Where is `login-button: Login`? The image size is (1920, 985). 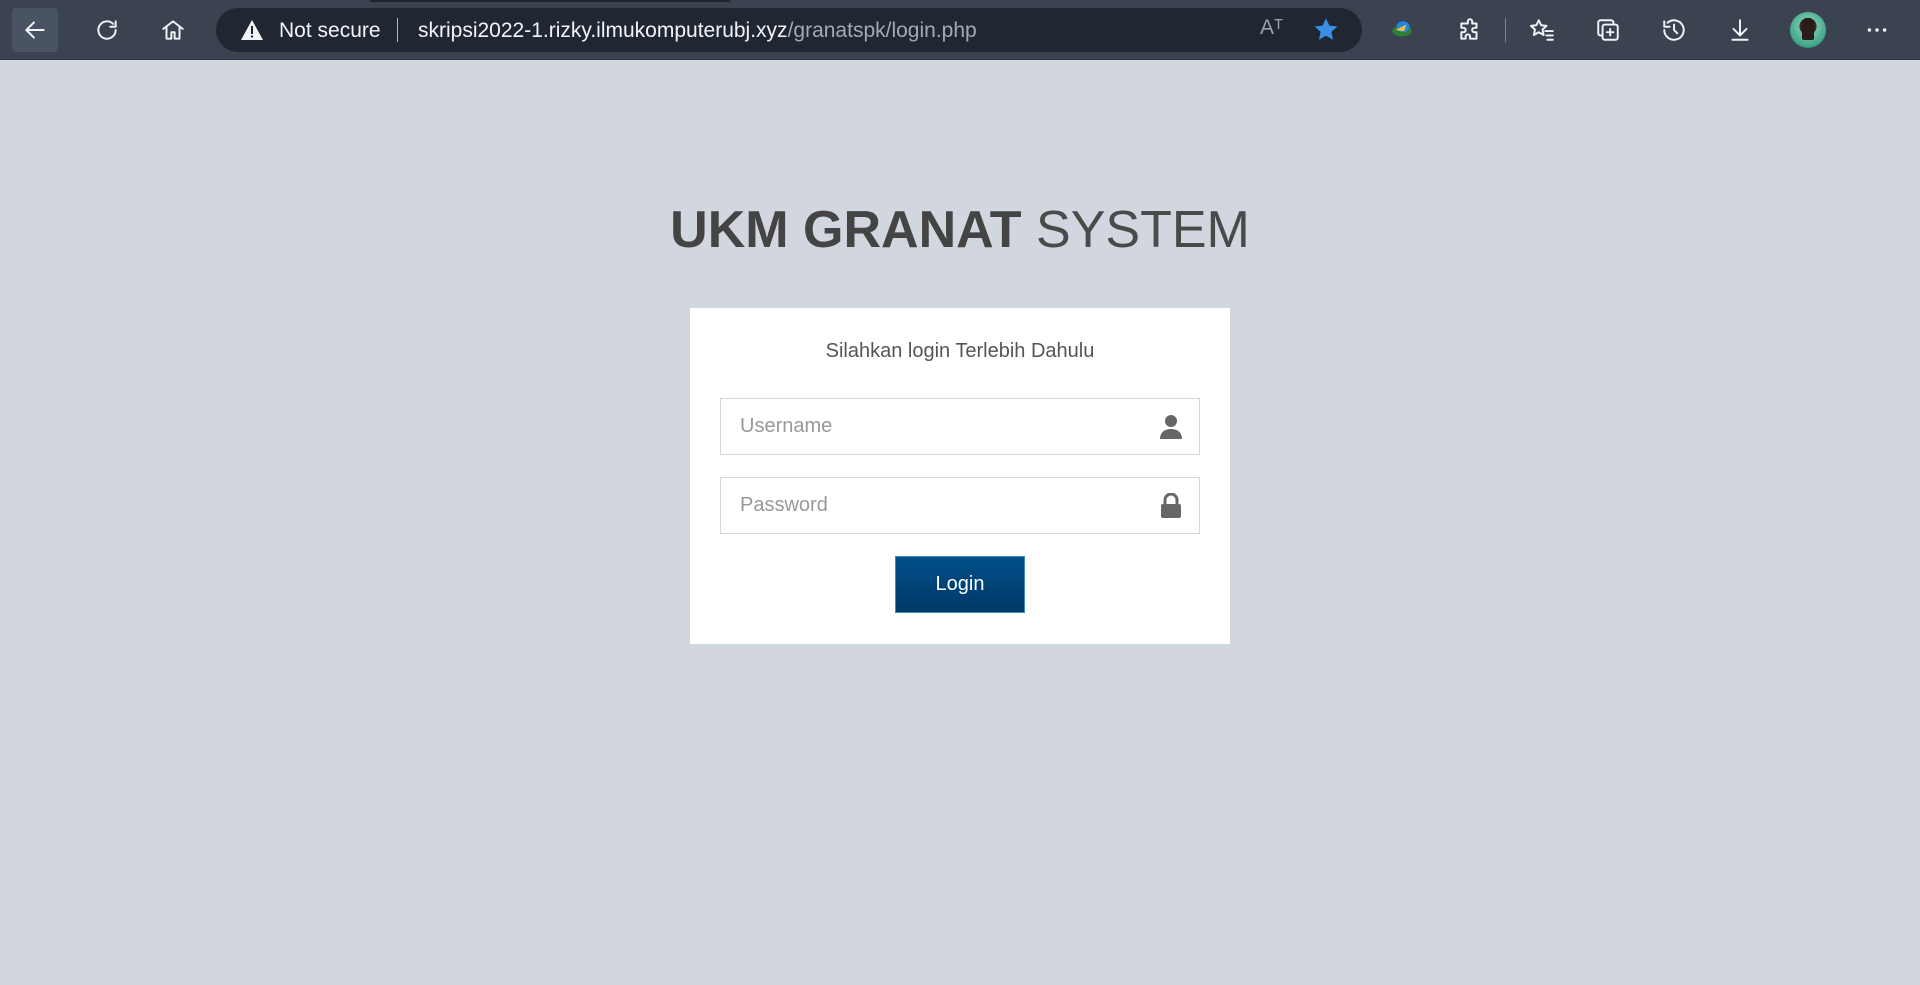 login-button: Login is located at coordinates (960, 584).